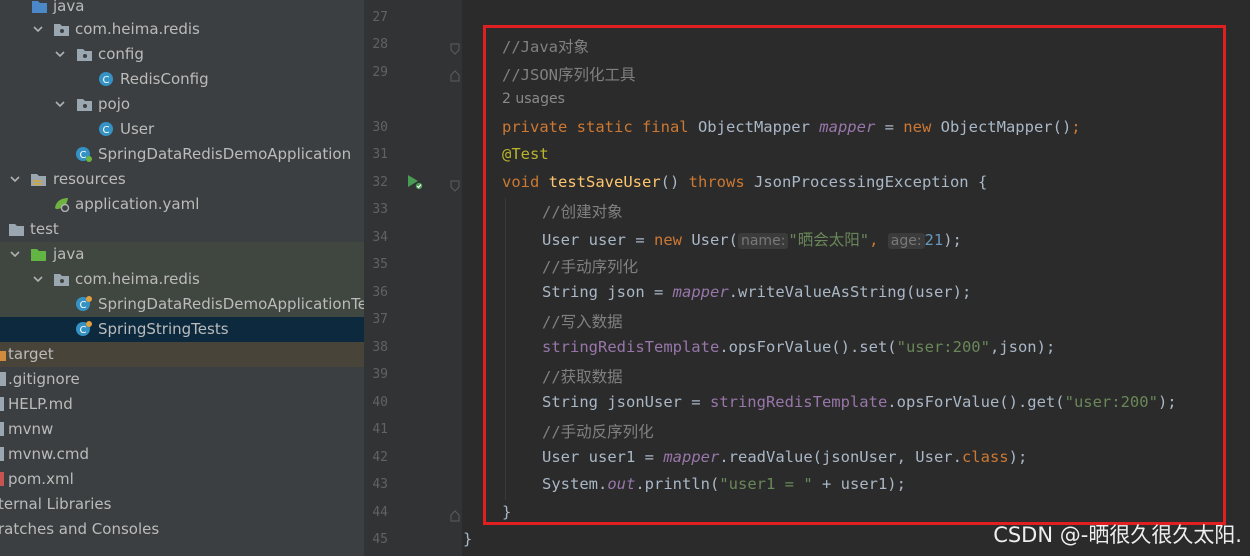 The width and height of the screenshot is (1250, 556). What do you see at coordinates (182, 229) in the screenshot?
I see `tree-item-test: test` at bounding box center [182, 229].